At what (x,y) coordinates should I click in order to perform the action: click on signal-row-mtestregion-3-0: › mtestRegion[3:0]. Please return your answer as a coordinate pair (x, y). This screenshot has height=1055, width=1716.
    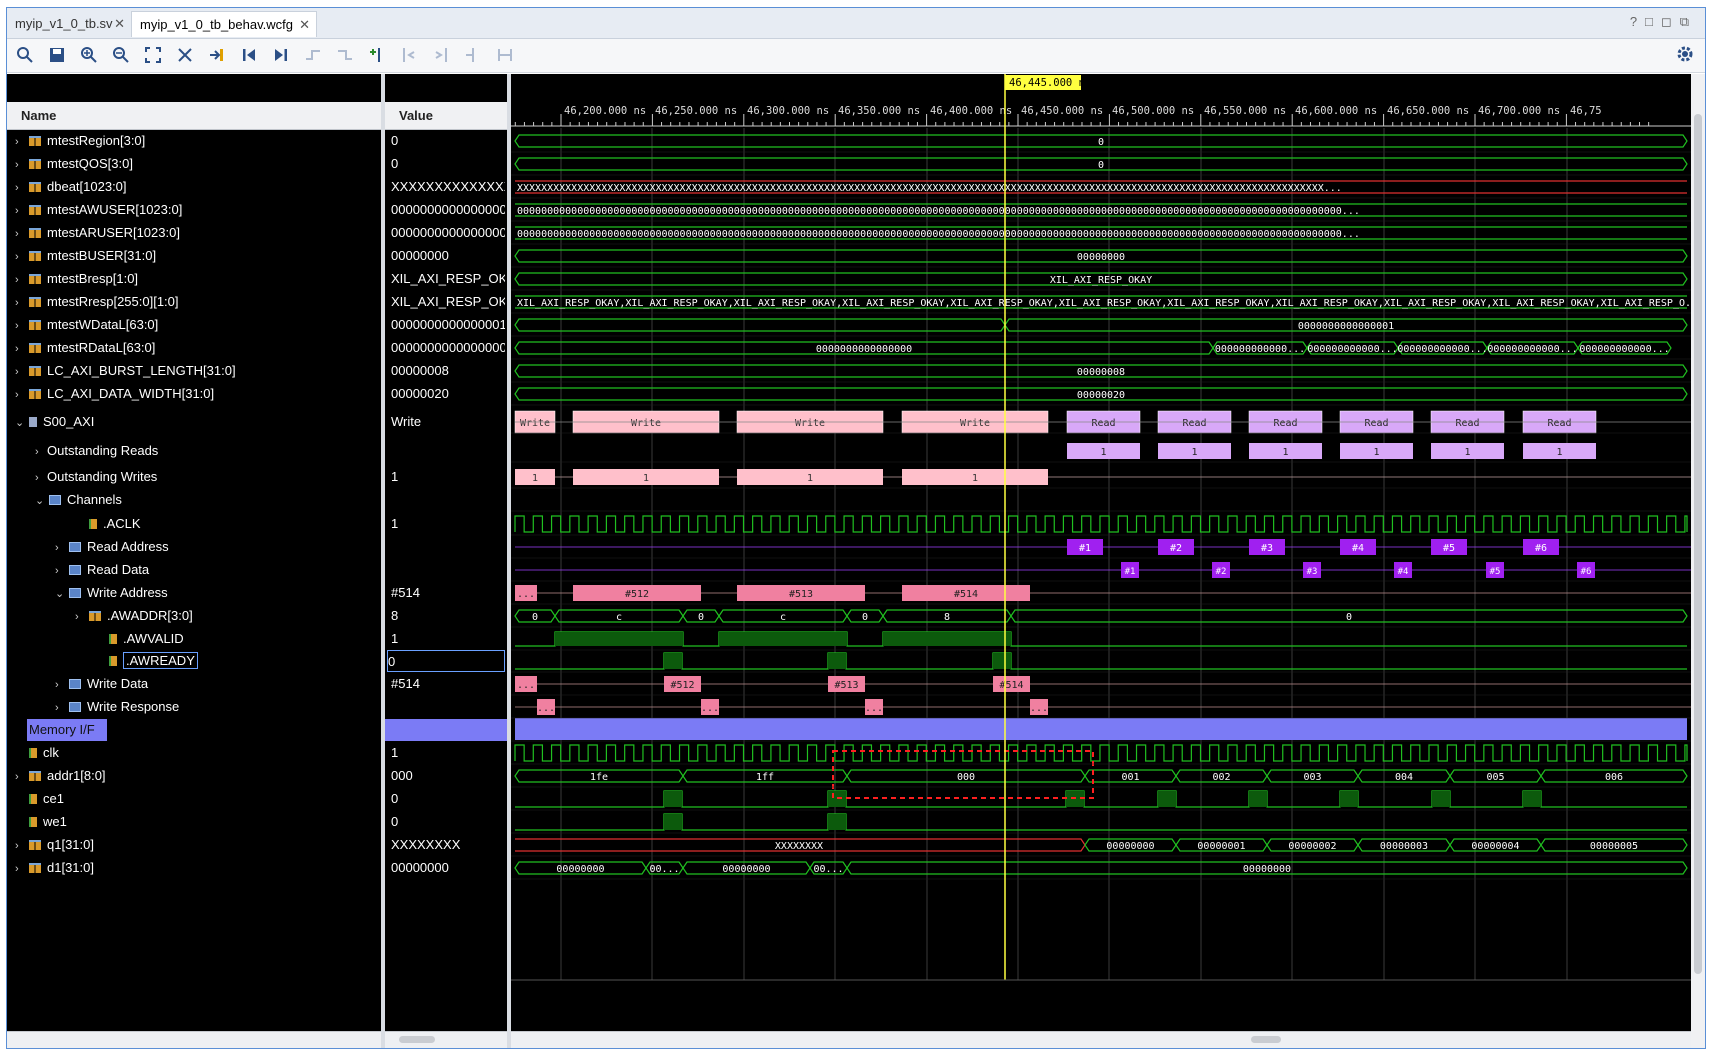
    Looking at the image, I should click on (76, 141).